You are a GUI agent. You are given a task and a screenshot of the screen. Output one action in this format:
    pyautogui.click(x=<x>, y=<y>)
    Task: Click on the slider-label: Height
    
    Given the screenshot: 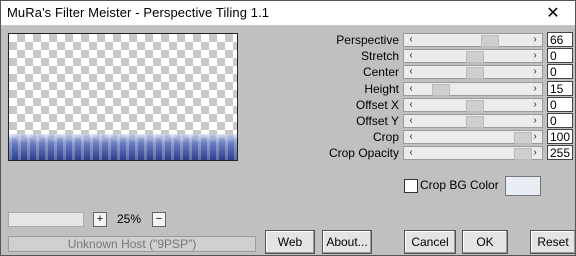 What is the action you would take?
    pyautogui.click(x=381, y=88)
    